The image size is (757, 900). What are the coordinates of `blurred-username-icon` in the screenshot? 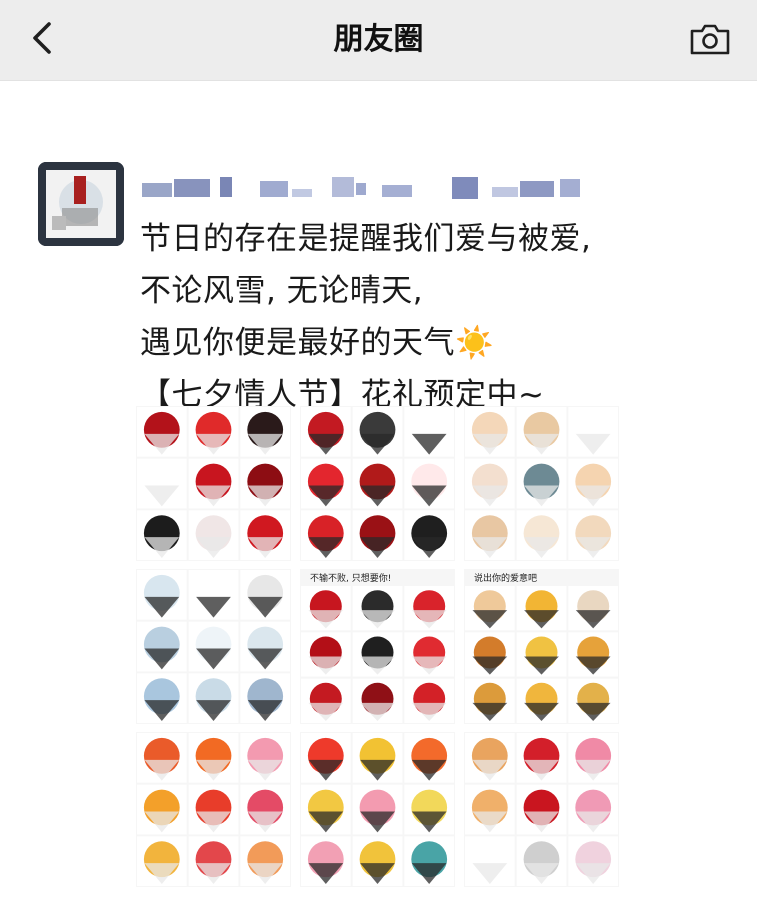 It's located at (361, 188).